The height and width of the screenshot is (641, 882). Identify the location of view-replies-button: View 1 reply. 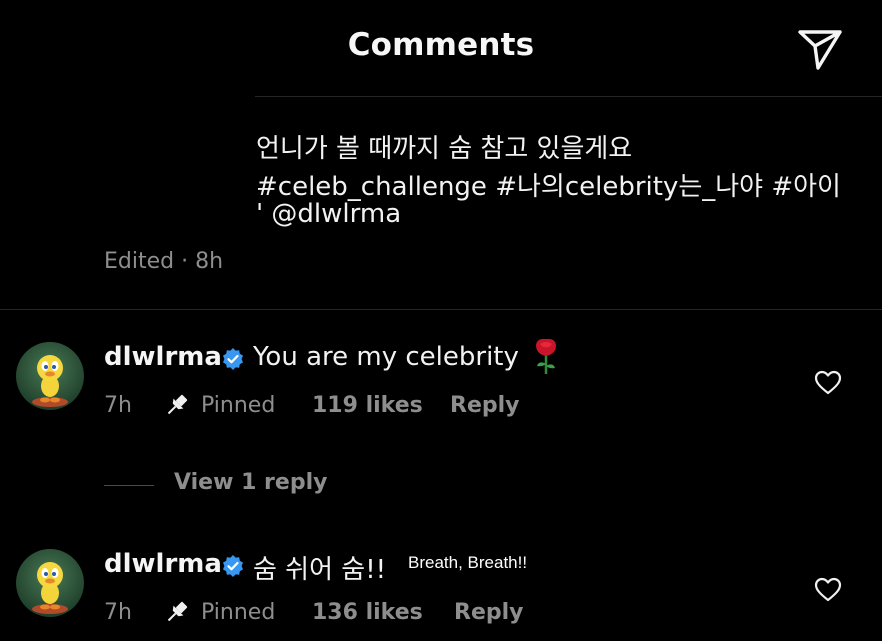
(250, 482).